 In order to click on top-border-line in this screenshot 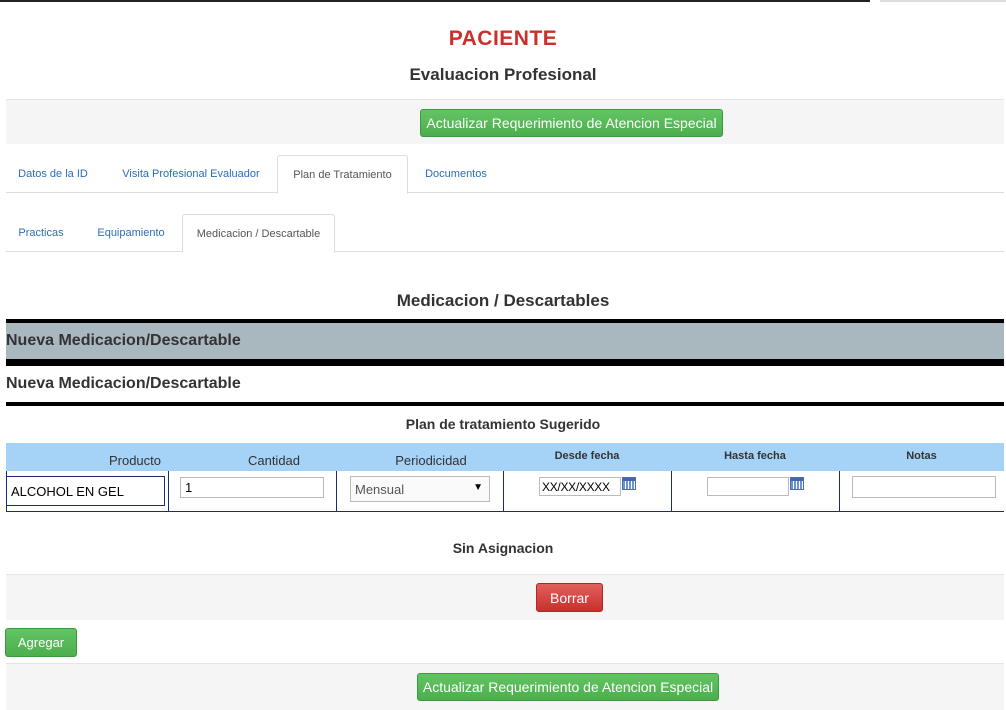, I will do `click(435, 1)`.